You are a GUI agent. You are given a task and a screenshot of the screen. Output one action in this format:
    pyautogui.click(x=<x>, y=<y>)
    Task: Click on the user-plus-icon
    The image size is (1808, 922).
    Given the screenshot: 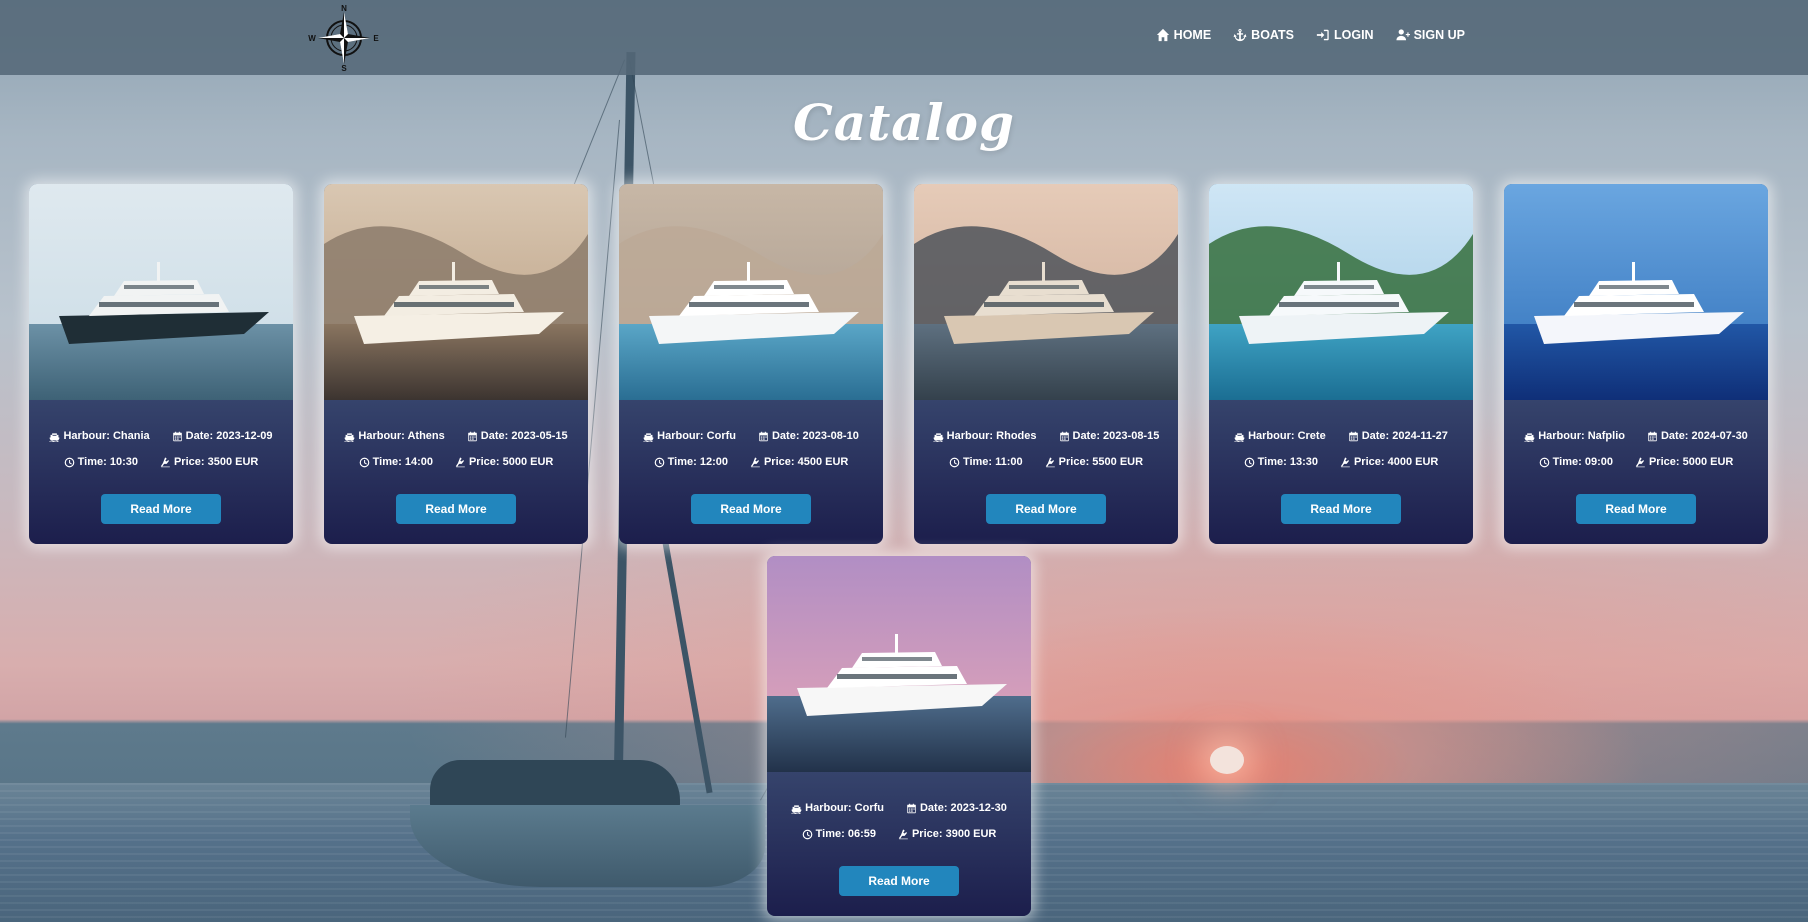 What is the action you would take?
    pyautogui.click(x=1403, y=35)
    